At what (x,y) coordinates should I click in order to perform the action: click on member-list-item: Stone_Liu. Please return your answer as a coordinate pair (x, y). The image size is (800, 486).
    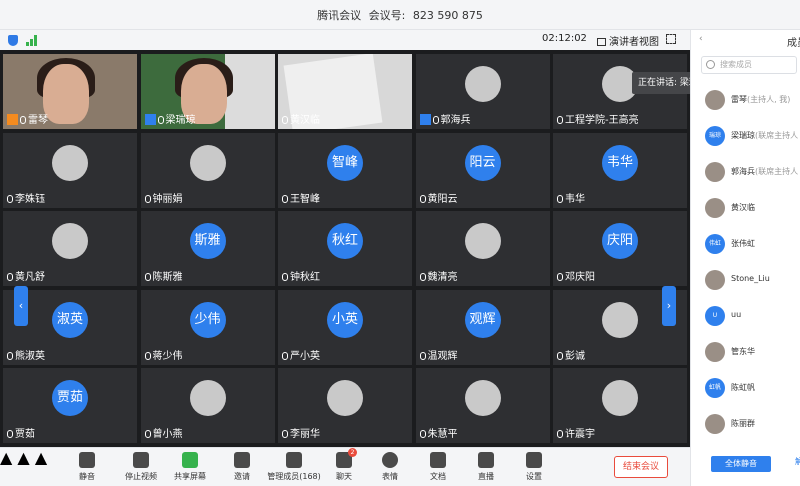
    Looking at the image, I should click on (745, 280).